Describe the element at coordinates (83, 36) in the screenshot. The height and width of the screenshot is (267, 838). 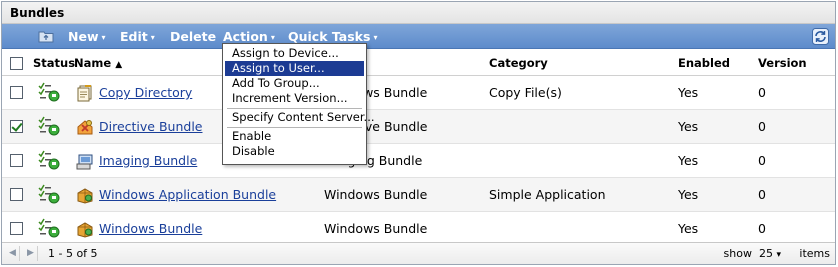
I see `new-label: New` at that location.